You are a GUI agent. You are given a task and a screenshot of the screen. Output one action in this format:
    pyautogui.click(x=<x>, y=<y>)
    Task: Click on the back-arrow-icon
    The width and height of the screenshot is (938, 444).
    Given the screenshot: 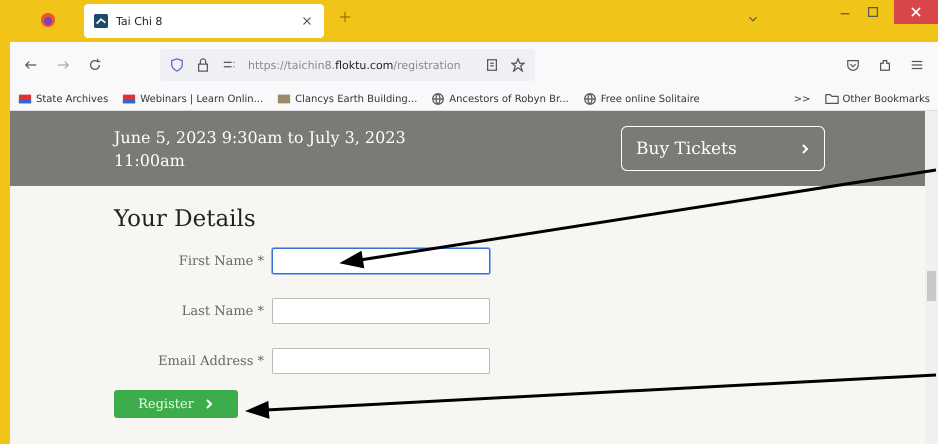 What is the action you would take?
    pyautogui.click(x=31, y=65)
    